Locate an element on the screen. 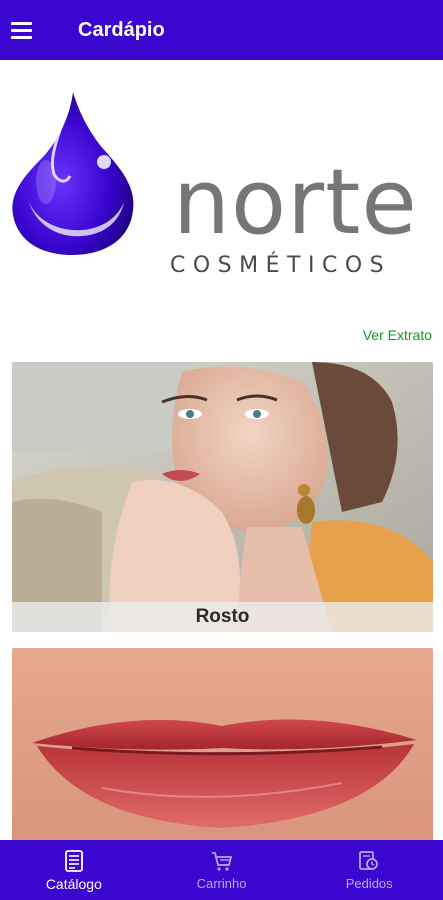 Image resolution: width=443 pixels, height=900 pixels. nav-label-catalogo: Catálogo is located at coordinates (73, 883).